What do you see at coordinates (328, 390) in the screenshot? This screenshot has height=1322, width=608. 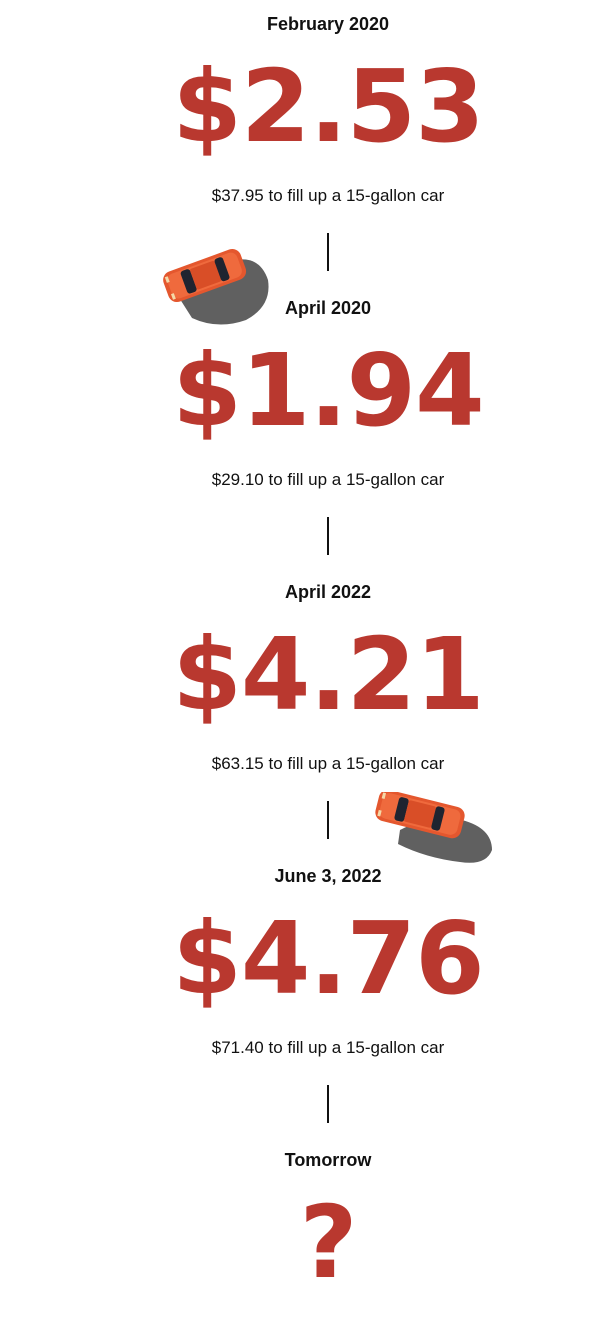 I see `entry-price-apr-2020: $1.94` at bounding box center [328, 390].